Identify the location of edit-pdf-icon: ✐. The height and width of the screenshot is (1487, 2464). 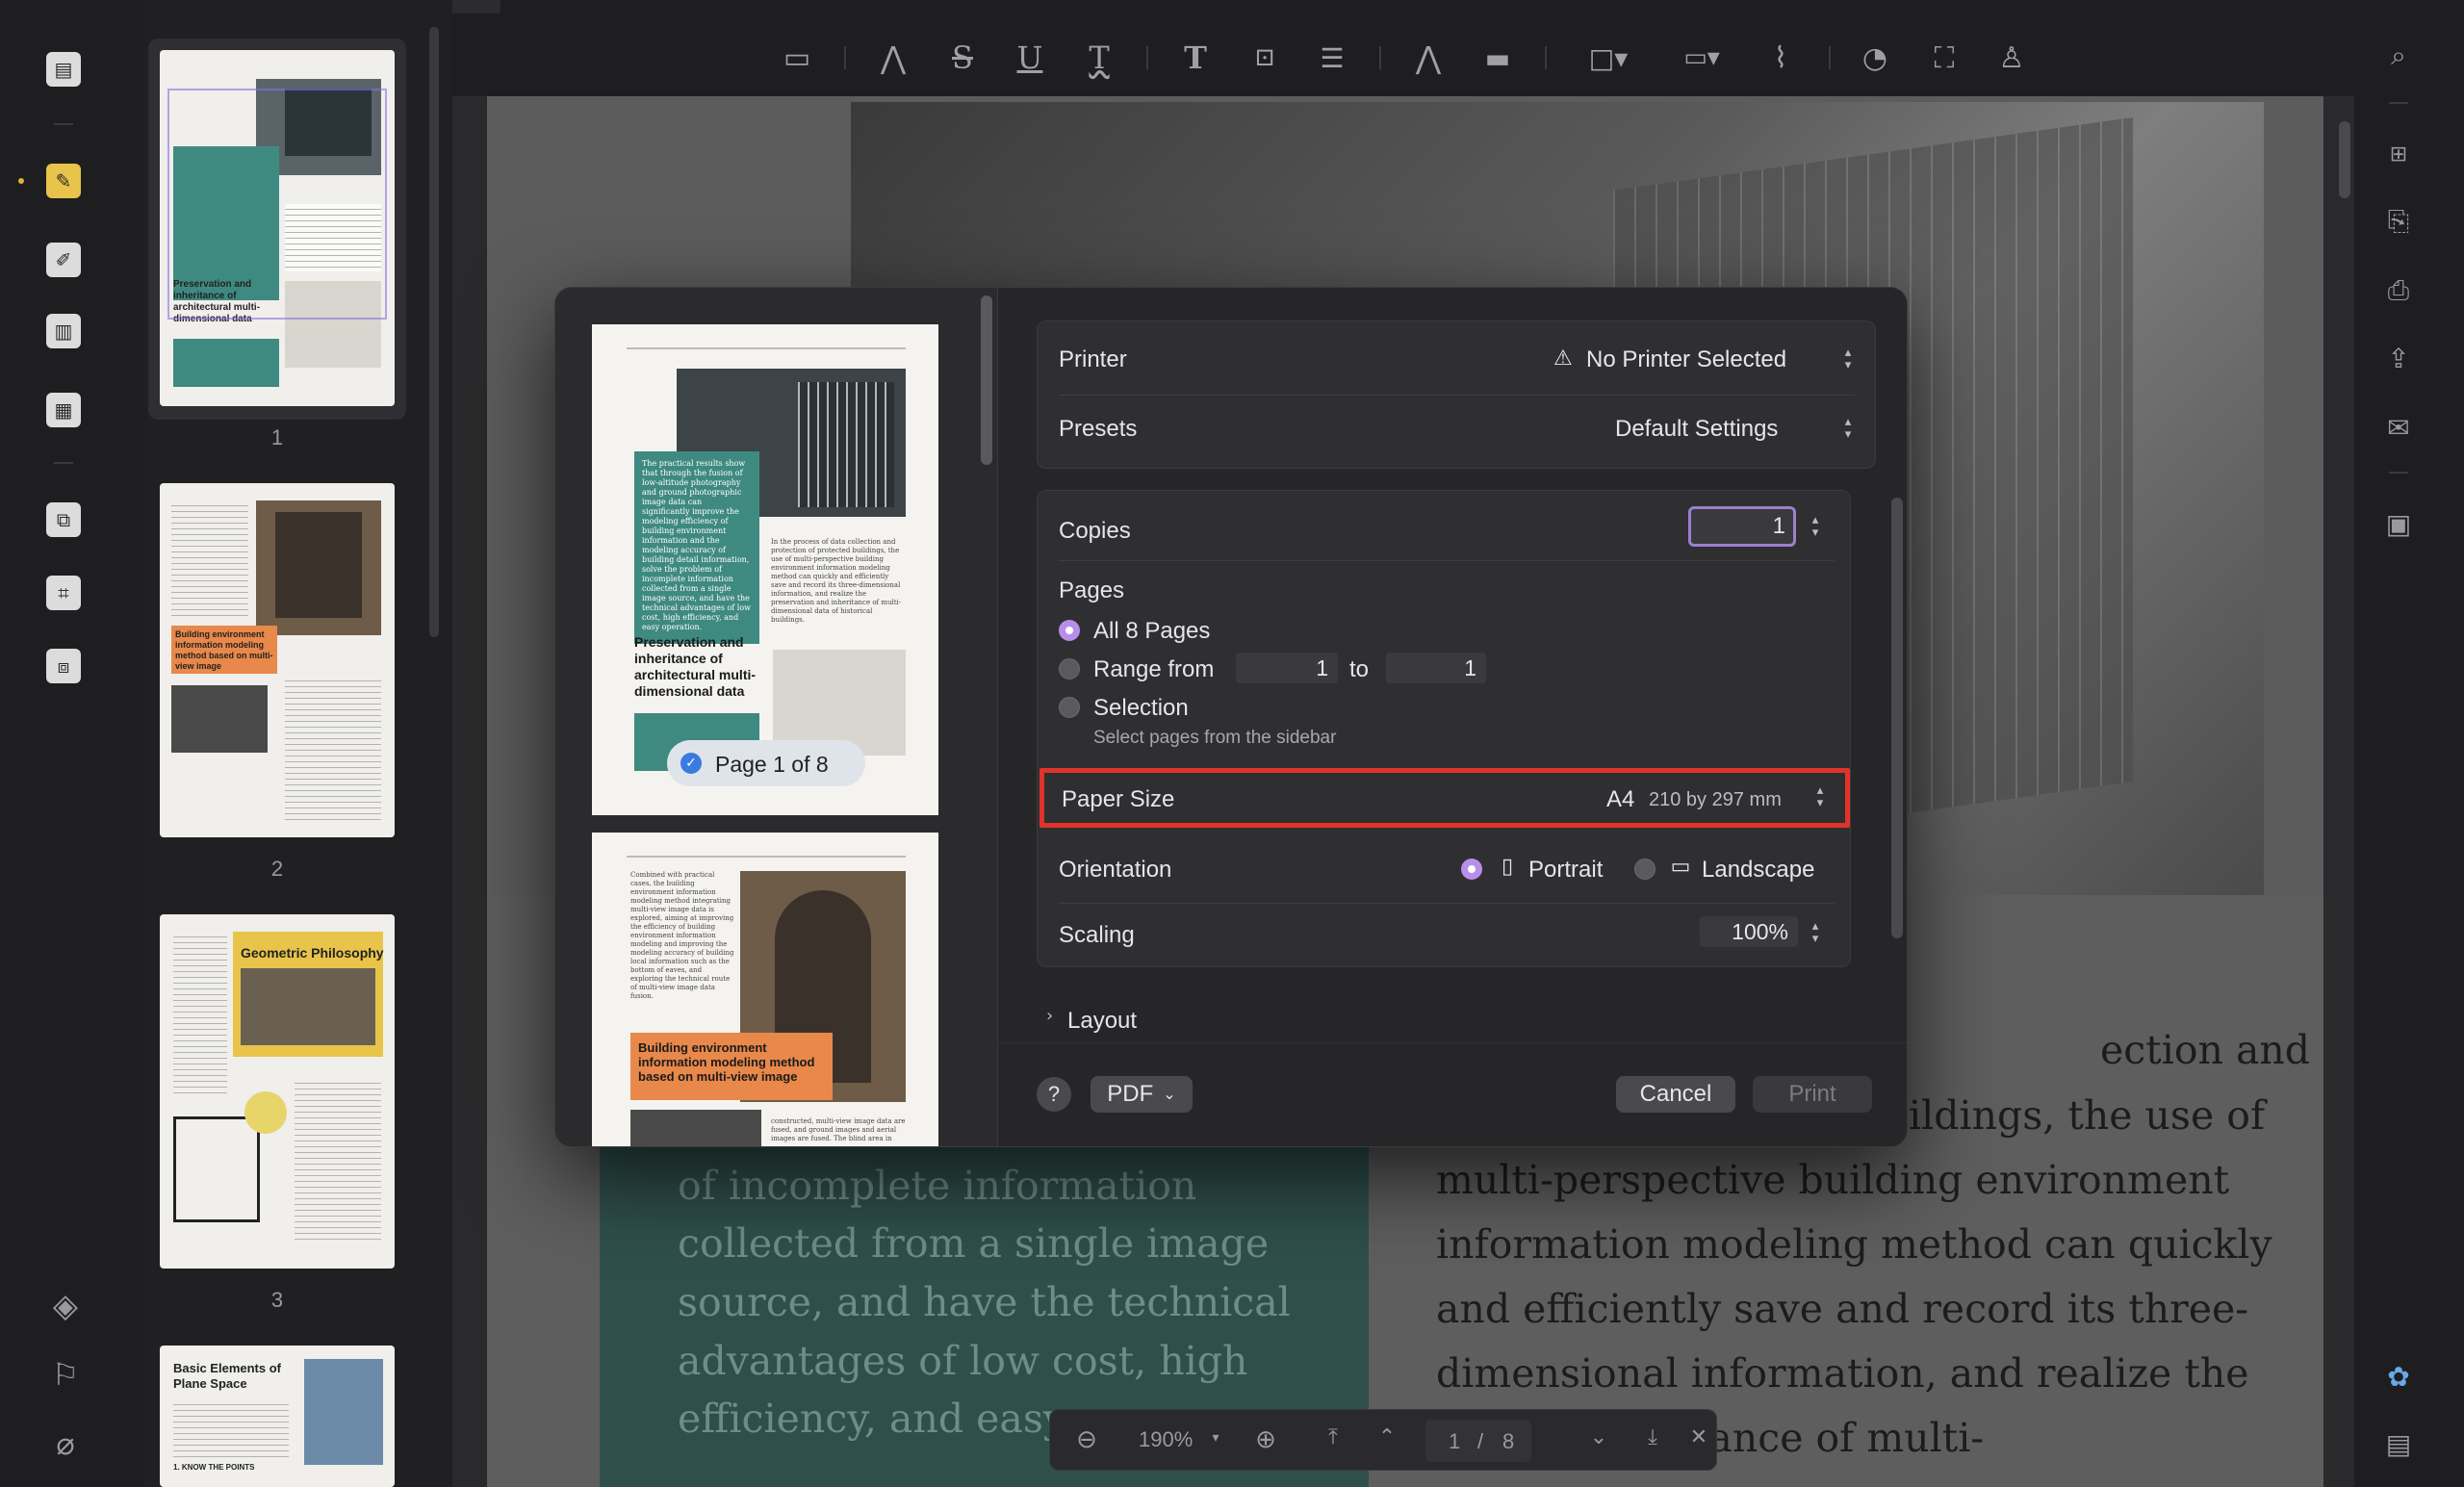
(63, 260).